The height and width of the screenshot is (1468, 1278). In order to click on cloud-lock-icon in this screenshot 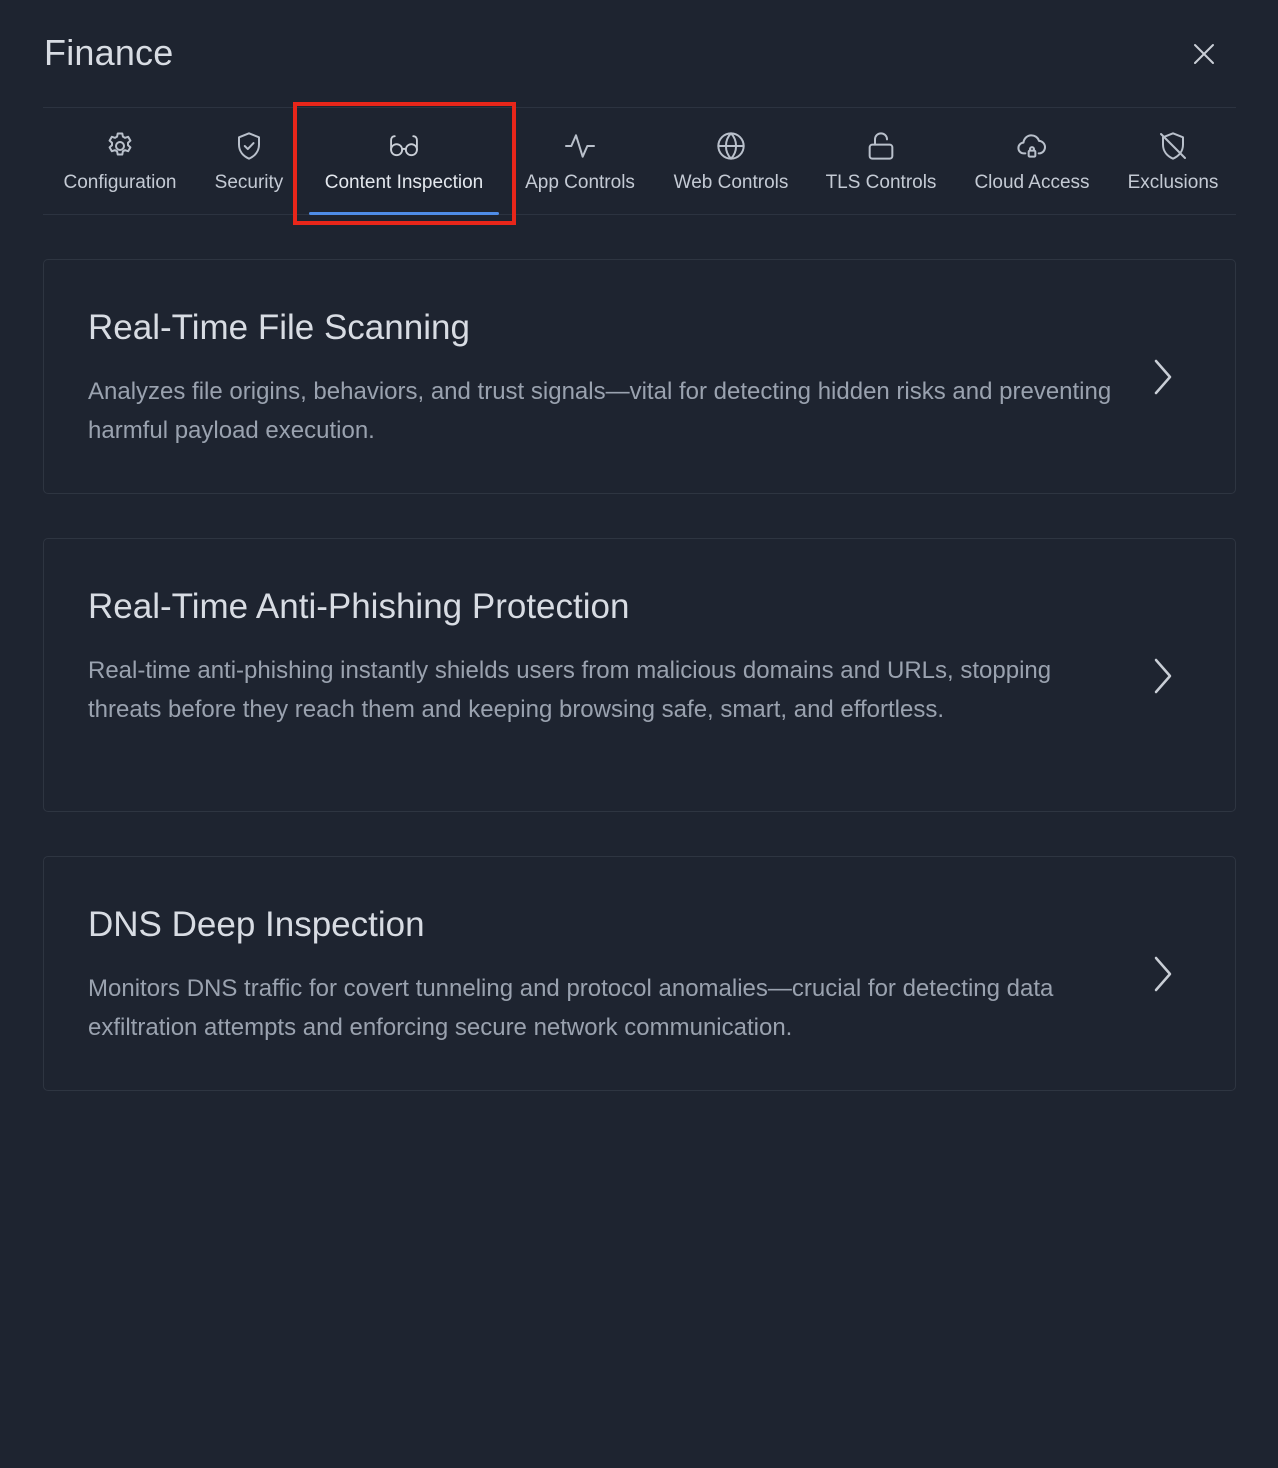, I will do `click(1031, 146)`.